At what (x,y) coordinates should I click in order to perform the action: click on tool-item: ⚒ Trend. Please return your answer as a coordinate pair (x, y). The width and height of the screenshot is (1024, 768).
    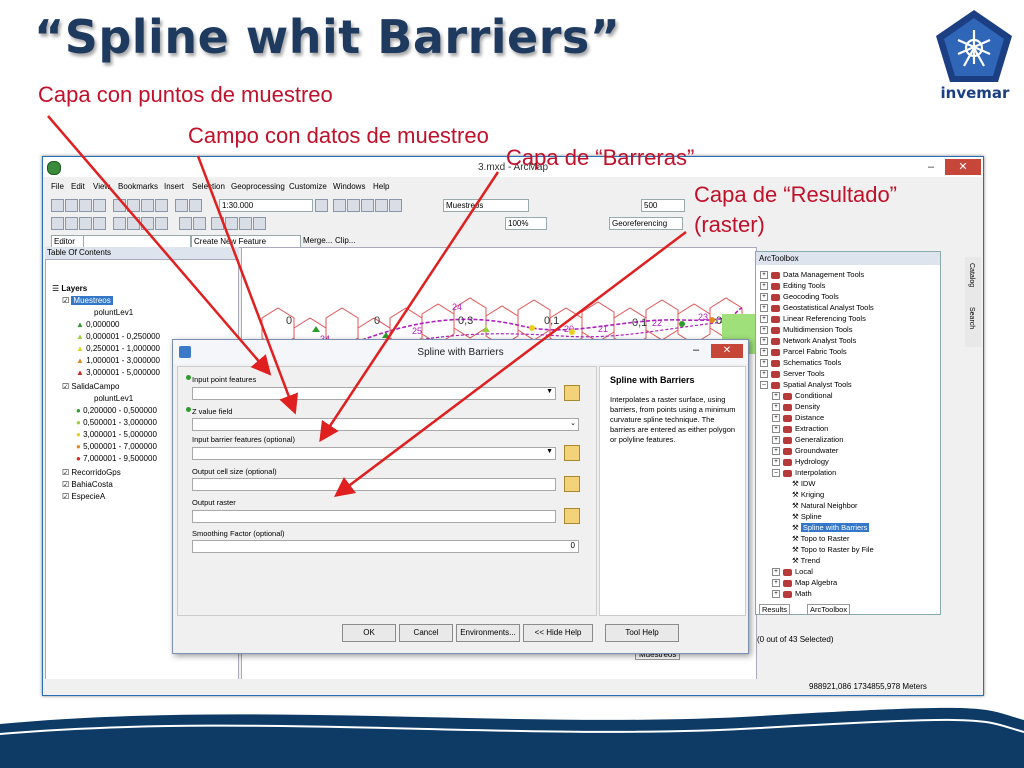
    Looking at the image, I should click on (806, 560).